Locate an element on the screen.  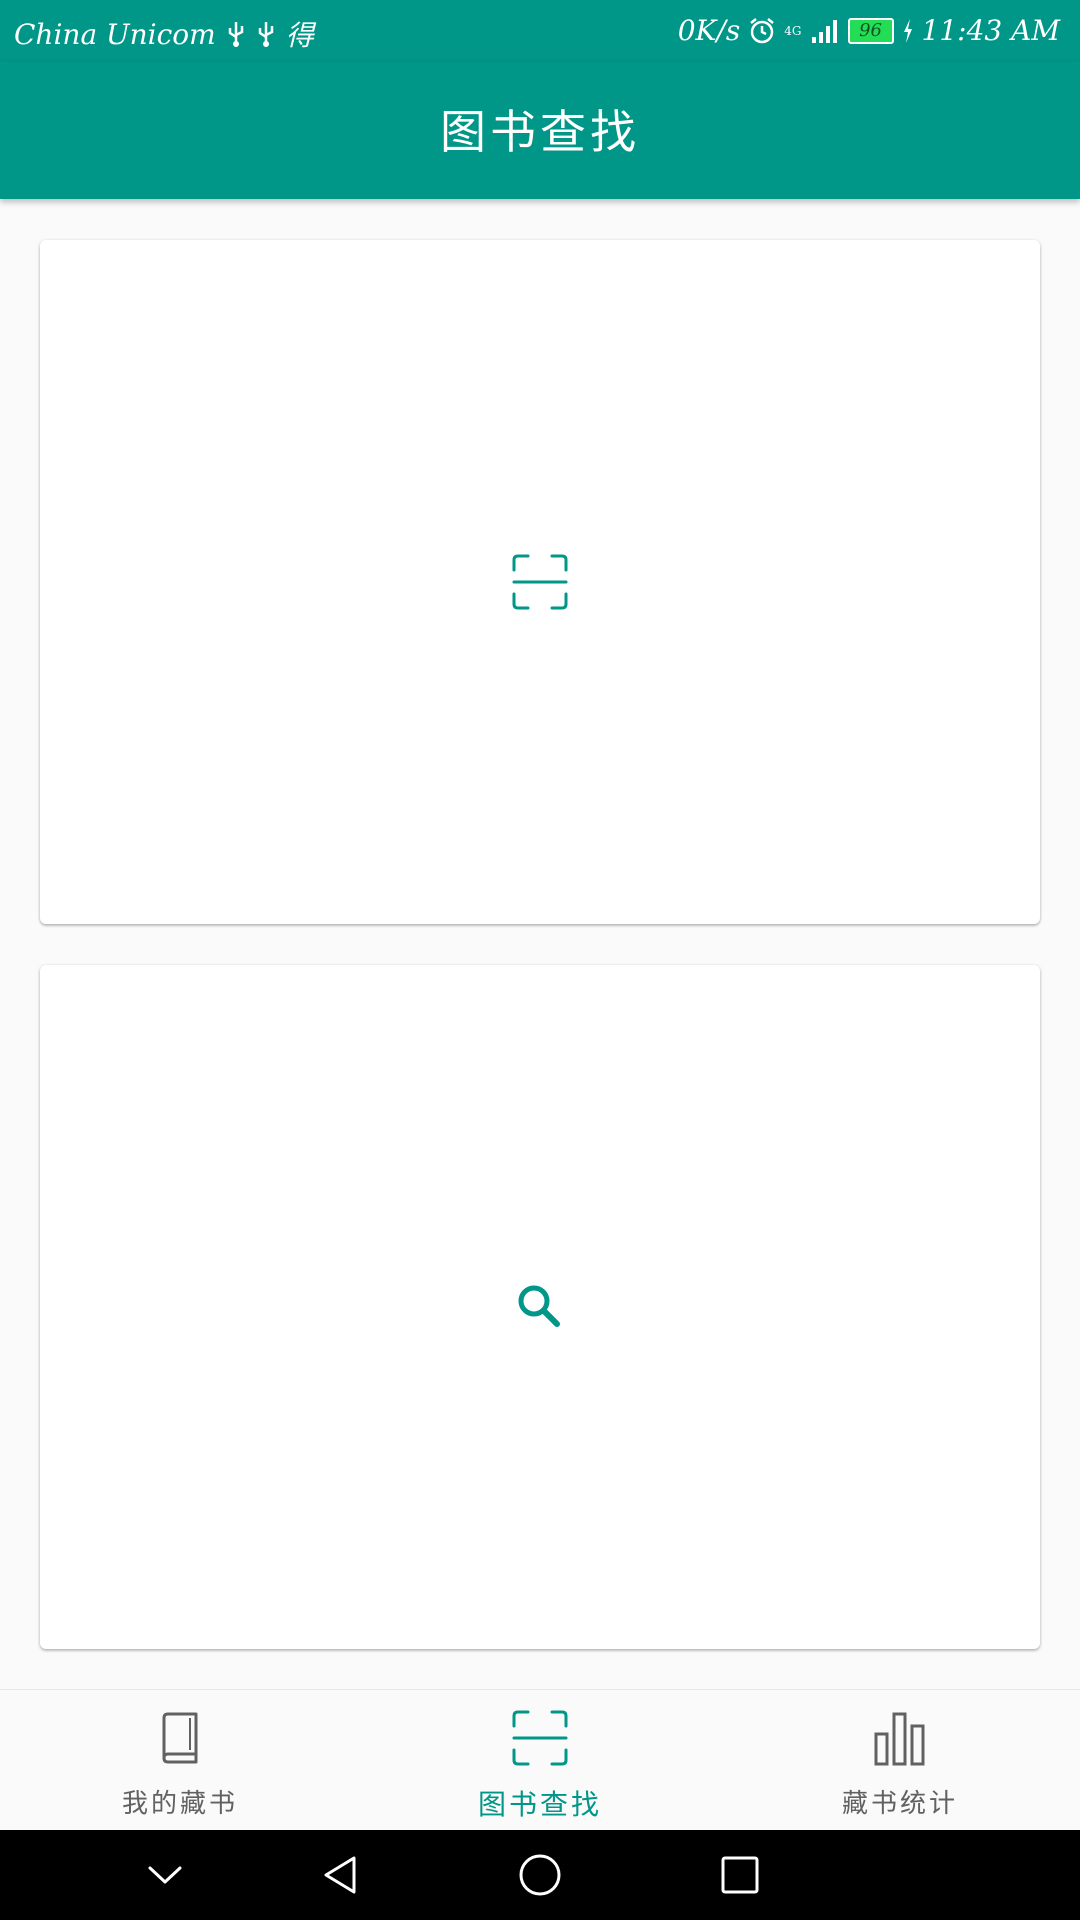
back-icon is located at coordinates (341, 1875).